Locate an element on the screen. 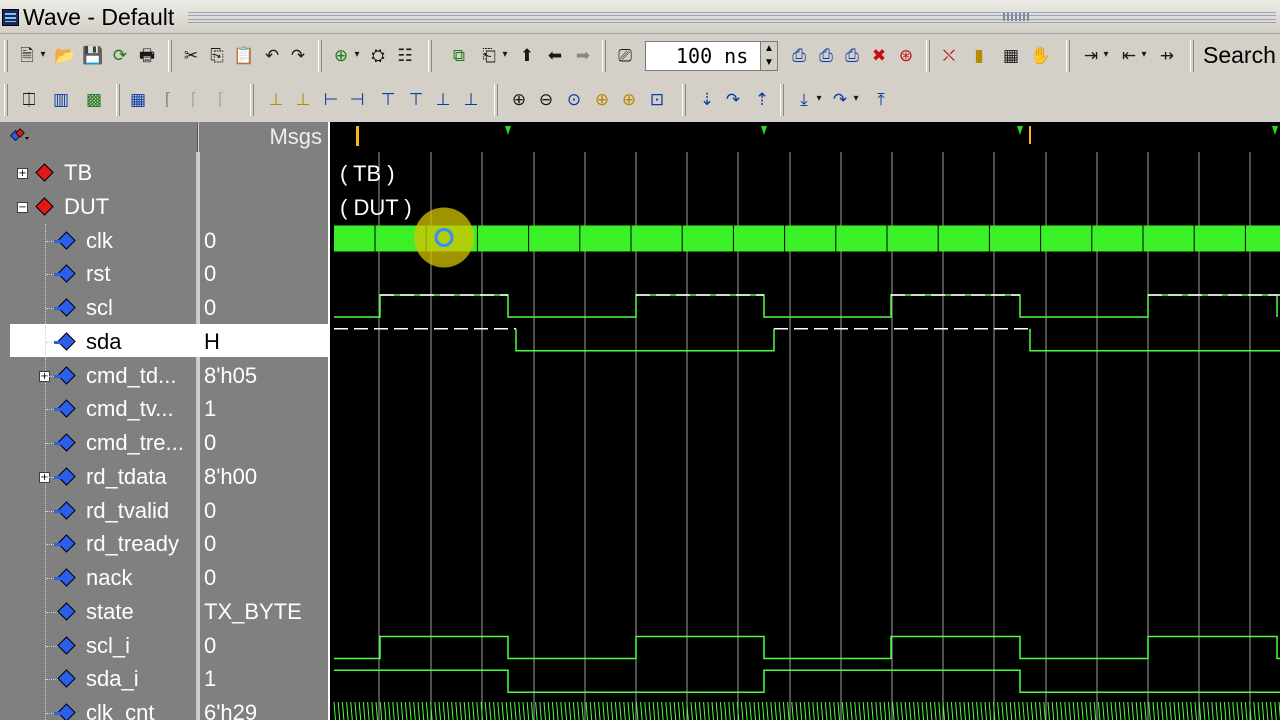 Image resolution: width=1280 pixels, height=720 pixels. restart-icon: ⎚ is located at coordinates (625, 55).